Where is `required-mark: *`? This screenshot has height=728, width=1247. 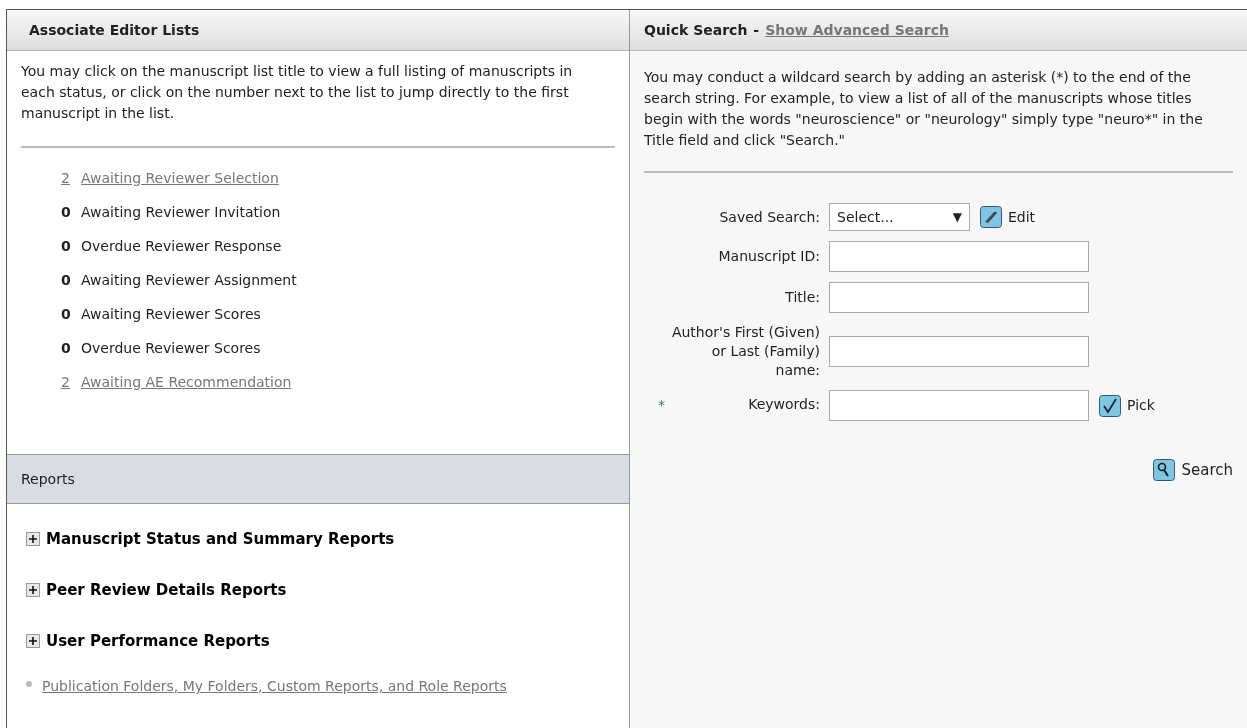 required-mark: * is located at coordinates (661, 405).